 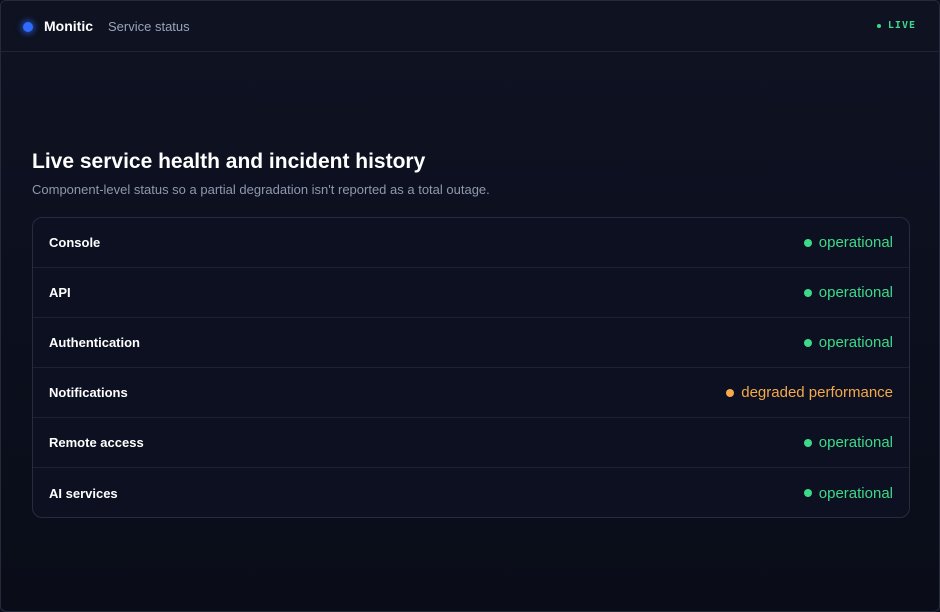 I want to click on status-badge: degraded performance, so click(x=809, y=392).